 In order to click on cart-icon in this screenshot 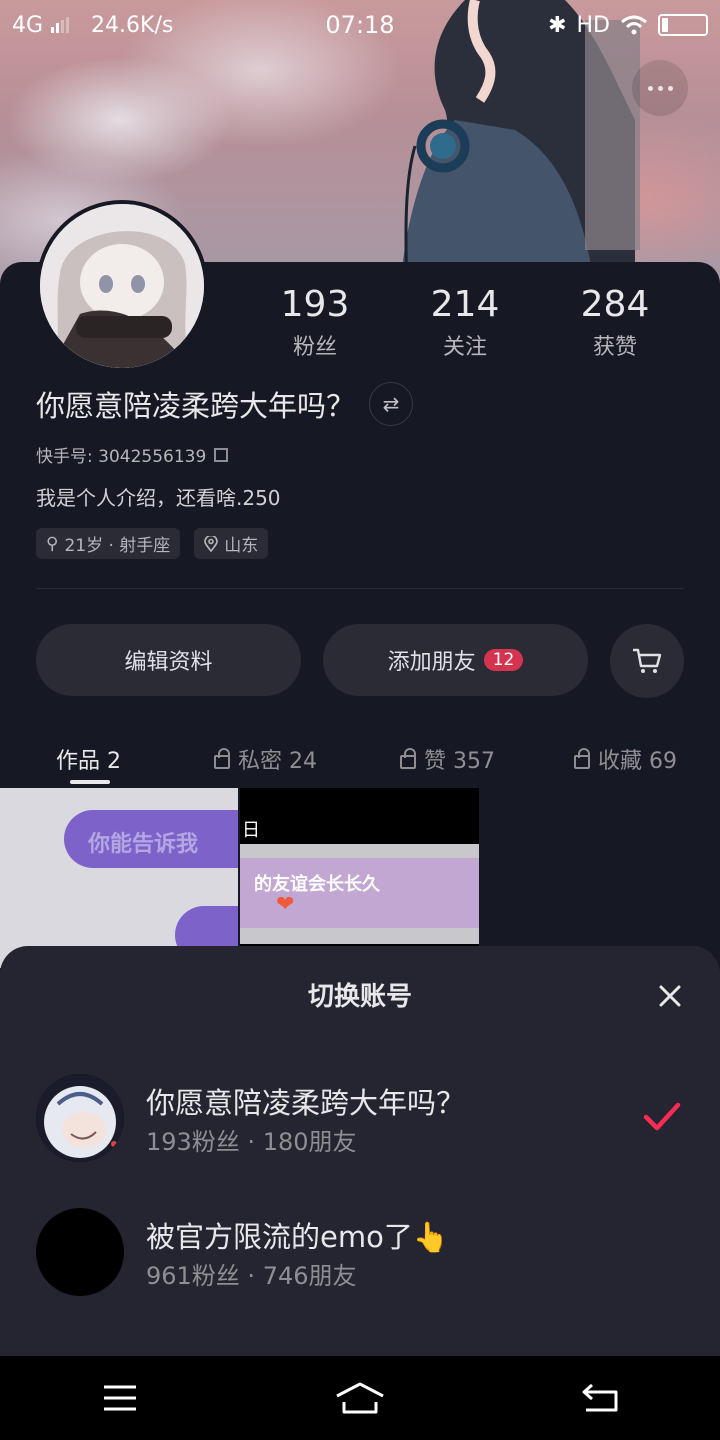, I will do `click(647, 660)`.